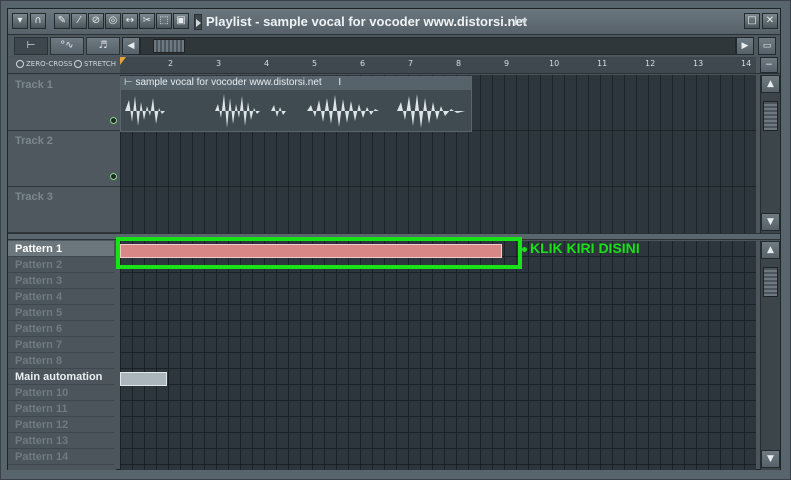 The width and height of the screenshot is (791, 480). I want to click on track-name: Track 1, so click(34, 85).